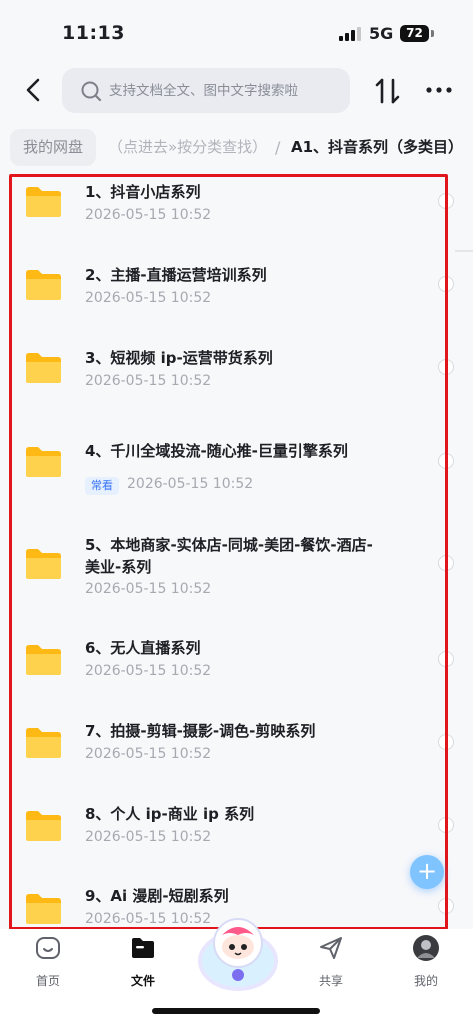 Image resolution: width=473 pixels, height=1024 pixels. I want to click on side-handle, so click(464, 251).